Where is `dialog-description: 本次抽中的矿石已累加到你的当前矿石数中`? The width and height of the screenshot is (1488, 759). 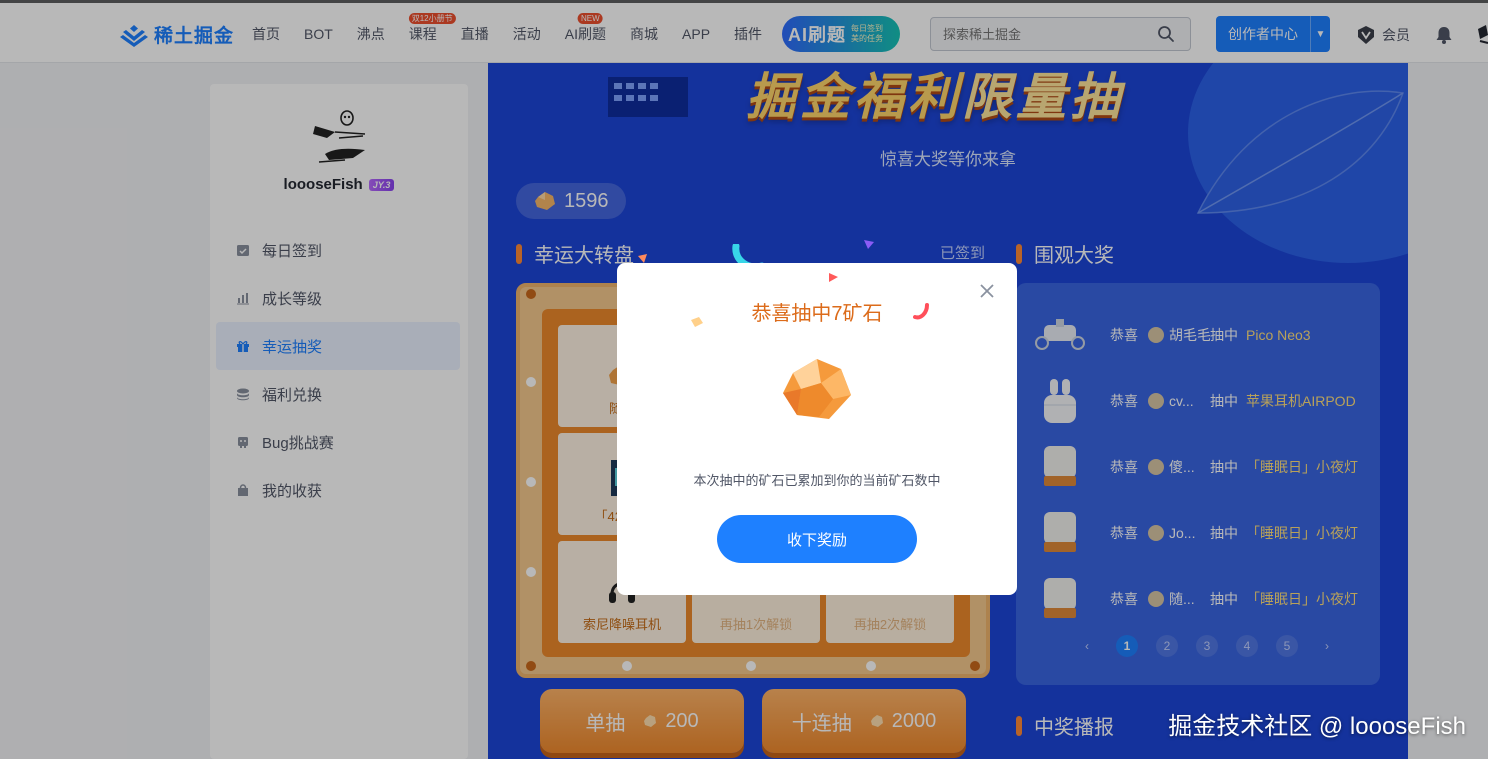 dialog-description: 本次抽中的矿石已累加到你的当前矿石数中 is located at coordinates (817, 480).